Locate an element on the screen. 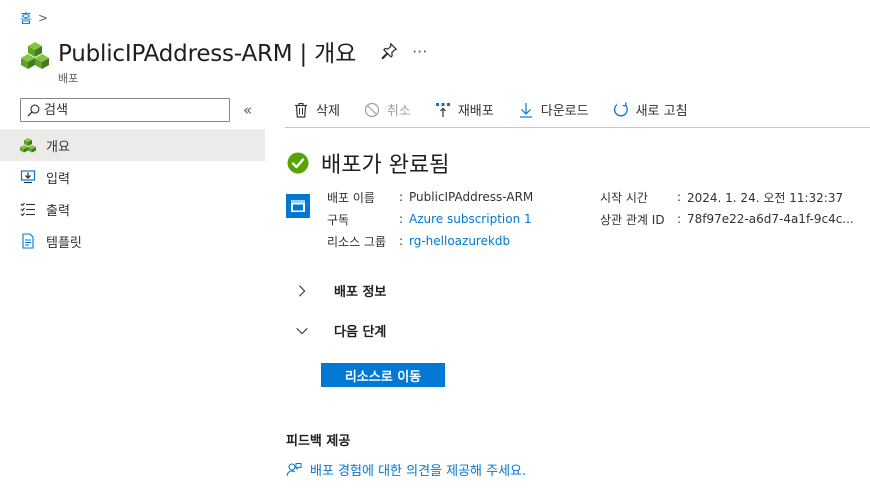 This screenshot has height=492, width=870. detail-row-resource-group: 리소스 그룹 : rg-helloazurekdb is located at coordinates (430, 241).